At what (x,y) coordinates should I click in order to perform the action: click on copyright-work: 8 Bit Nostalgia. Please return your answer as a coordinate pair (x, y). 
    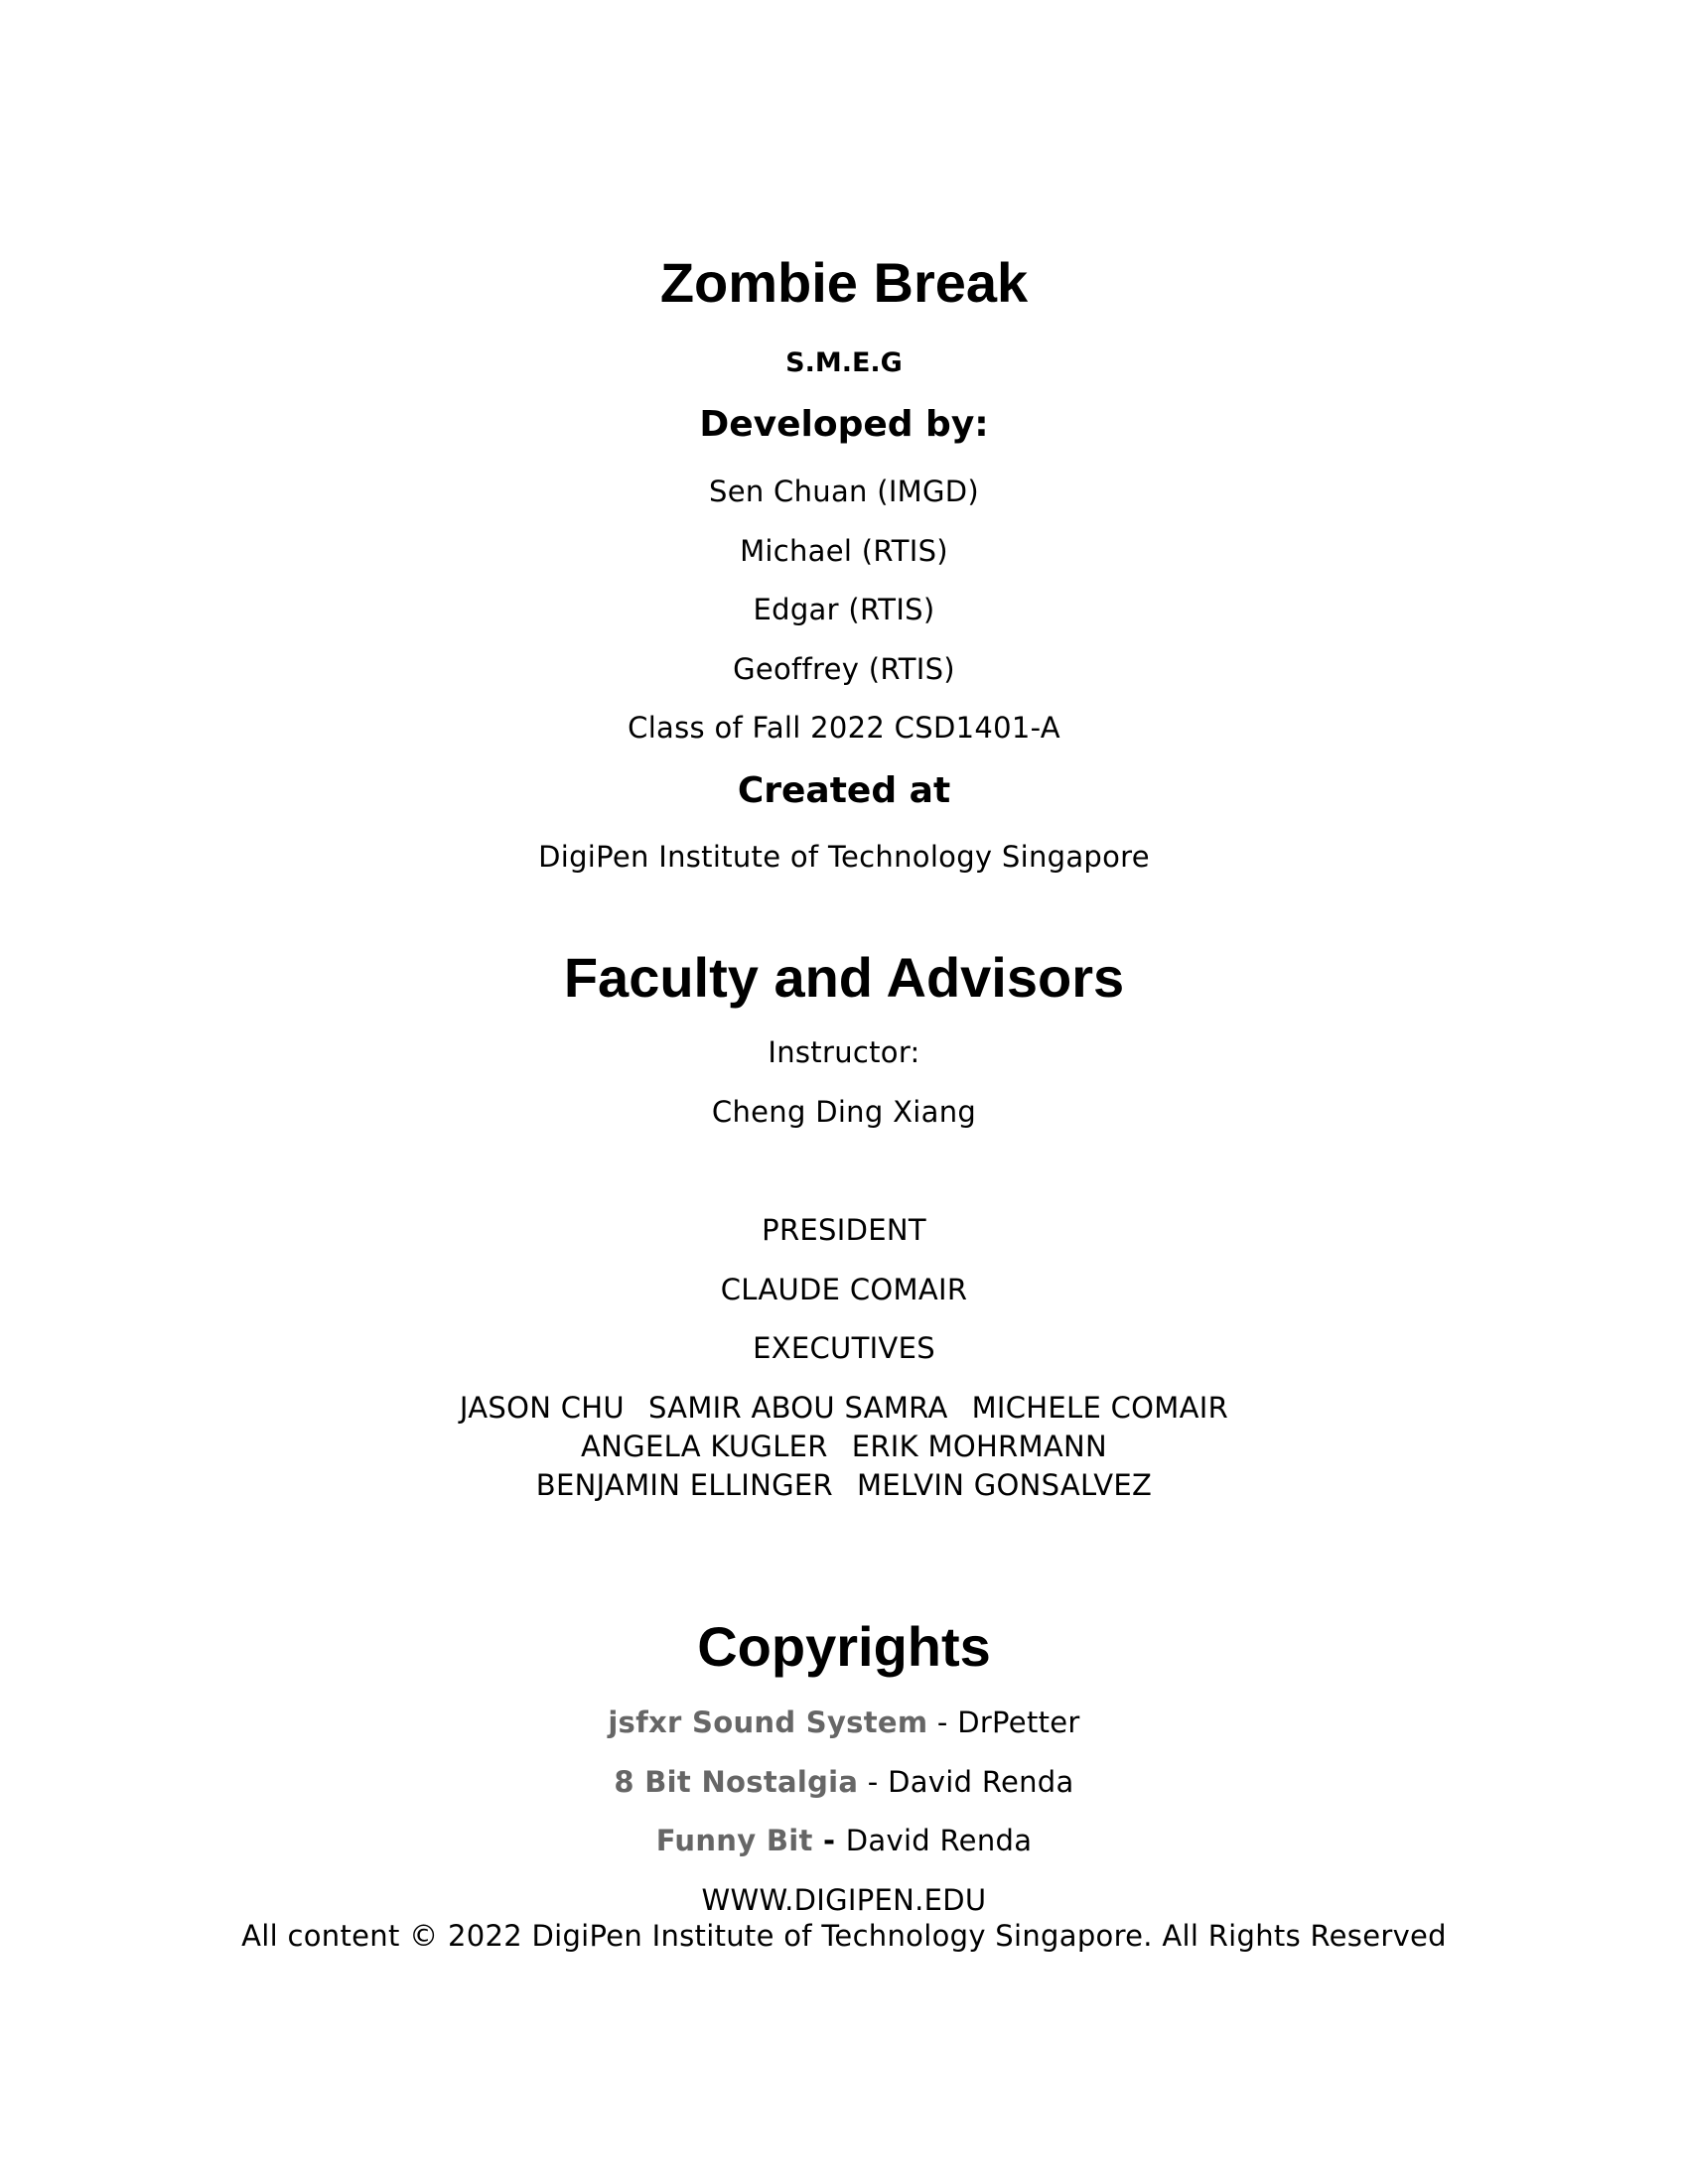
    Looking at the image, I should click on (736, 1782).